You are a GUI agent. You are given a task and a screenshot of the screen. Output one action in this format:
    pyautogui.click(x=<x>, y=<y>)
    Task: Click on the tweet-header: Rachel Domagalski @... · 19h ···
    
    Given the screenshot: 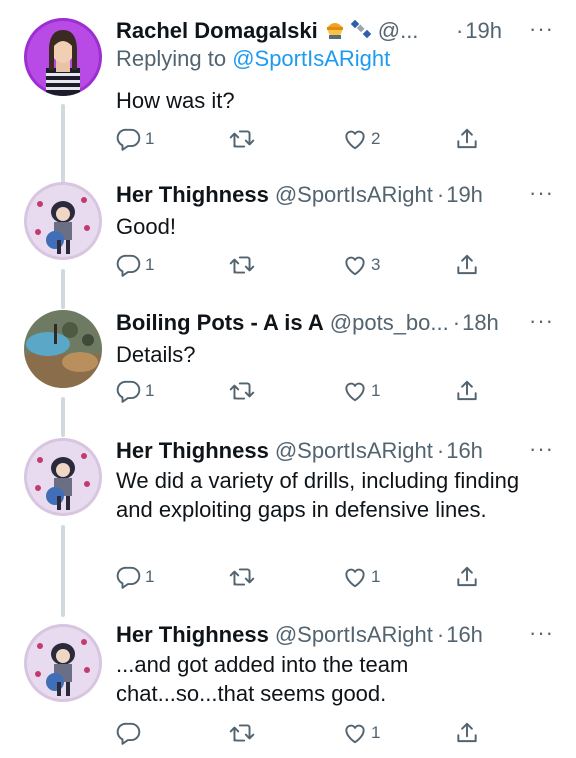 What is the action you would take?
    pyautogui.click(x=335, y=31)
    